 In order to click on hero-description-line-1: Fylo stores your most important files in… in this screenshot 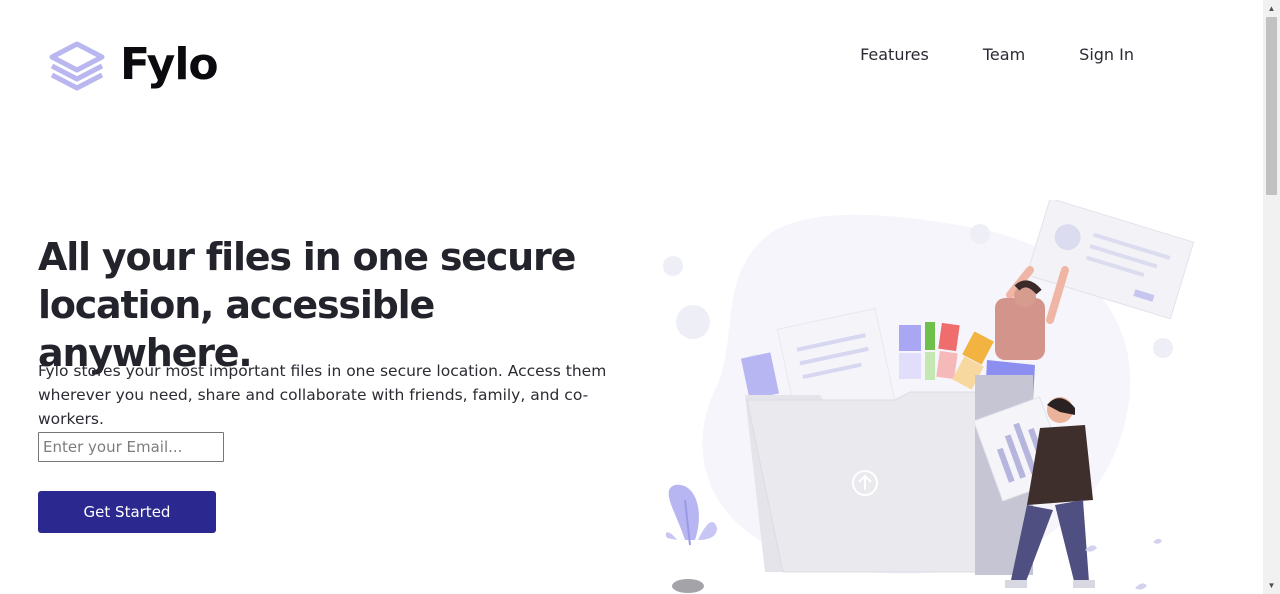, I will do `click(322, 371)`.